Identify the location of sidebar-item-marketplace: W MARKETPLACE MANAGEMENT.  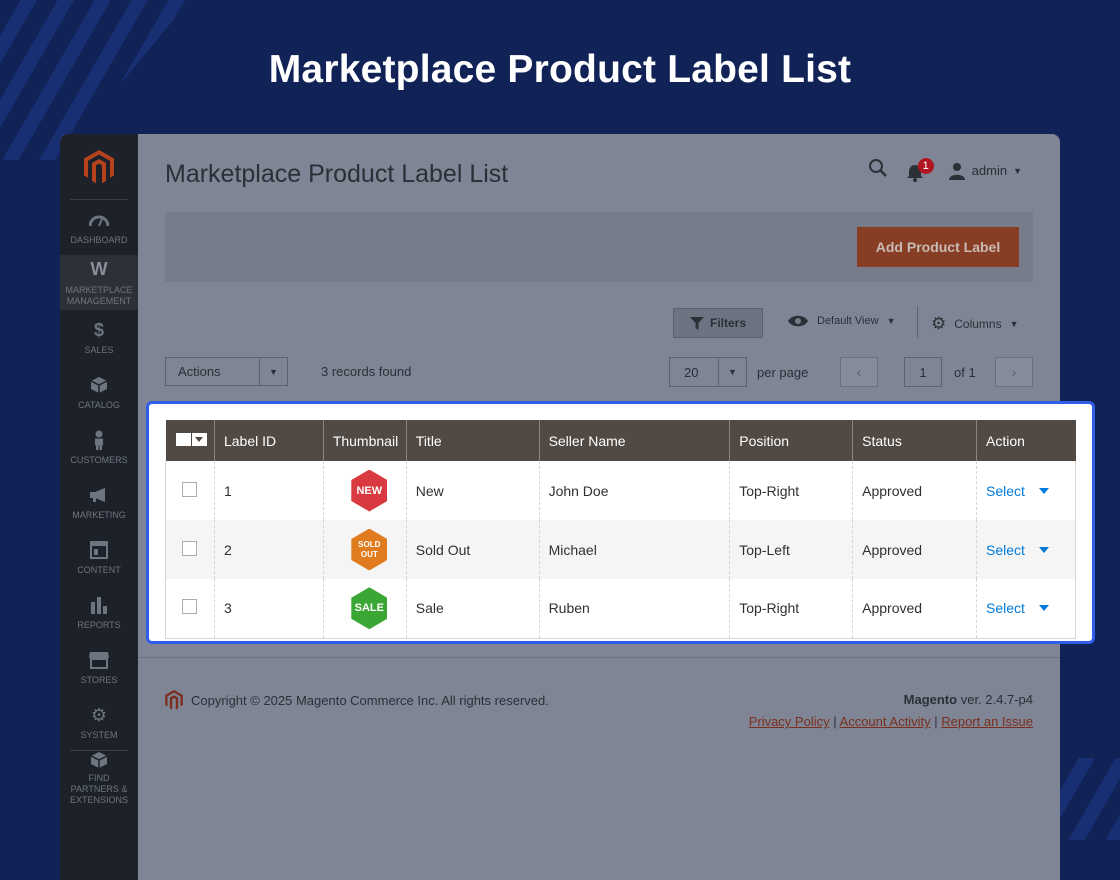
(99, 282).